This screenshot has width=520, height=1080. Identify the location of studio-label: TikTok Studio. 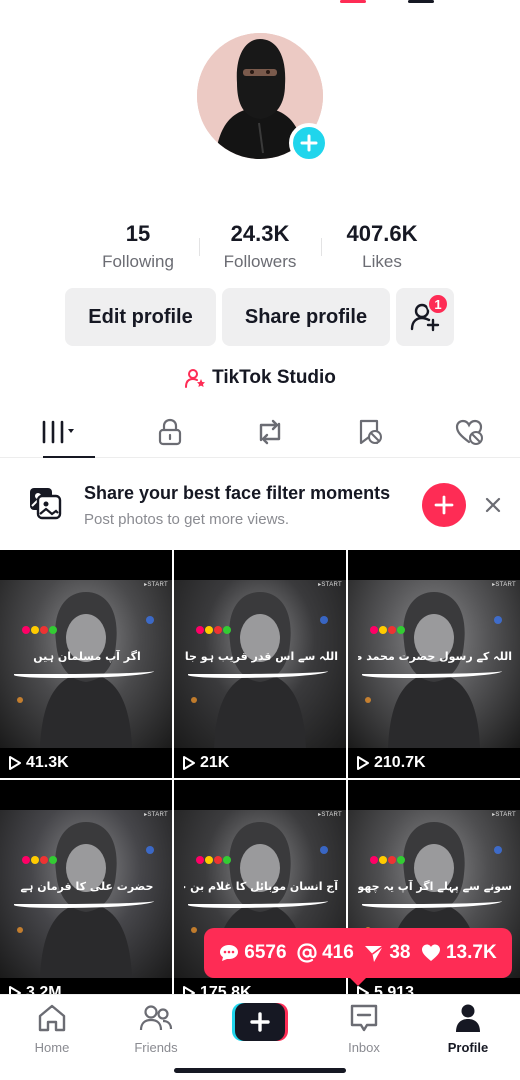
(274, 377).